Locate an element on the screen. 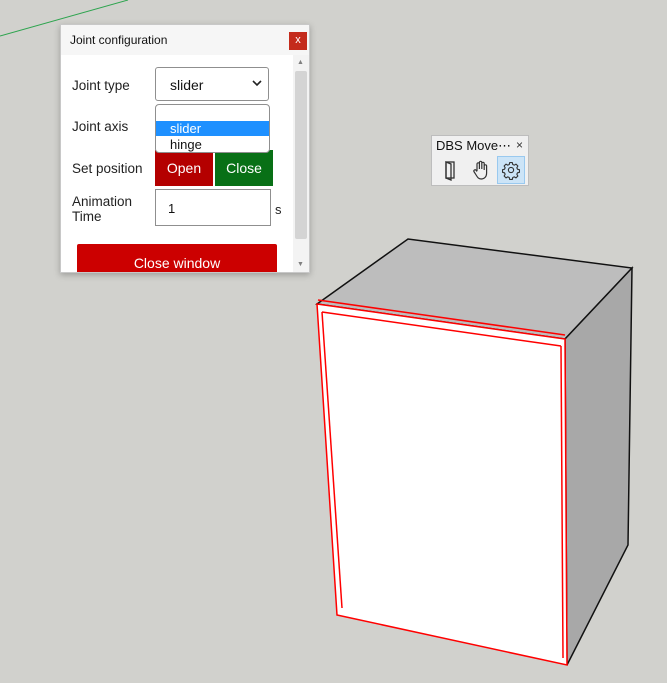 This screenshot has height=683, width=667. door-icon is located at coordinates (450, 171).